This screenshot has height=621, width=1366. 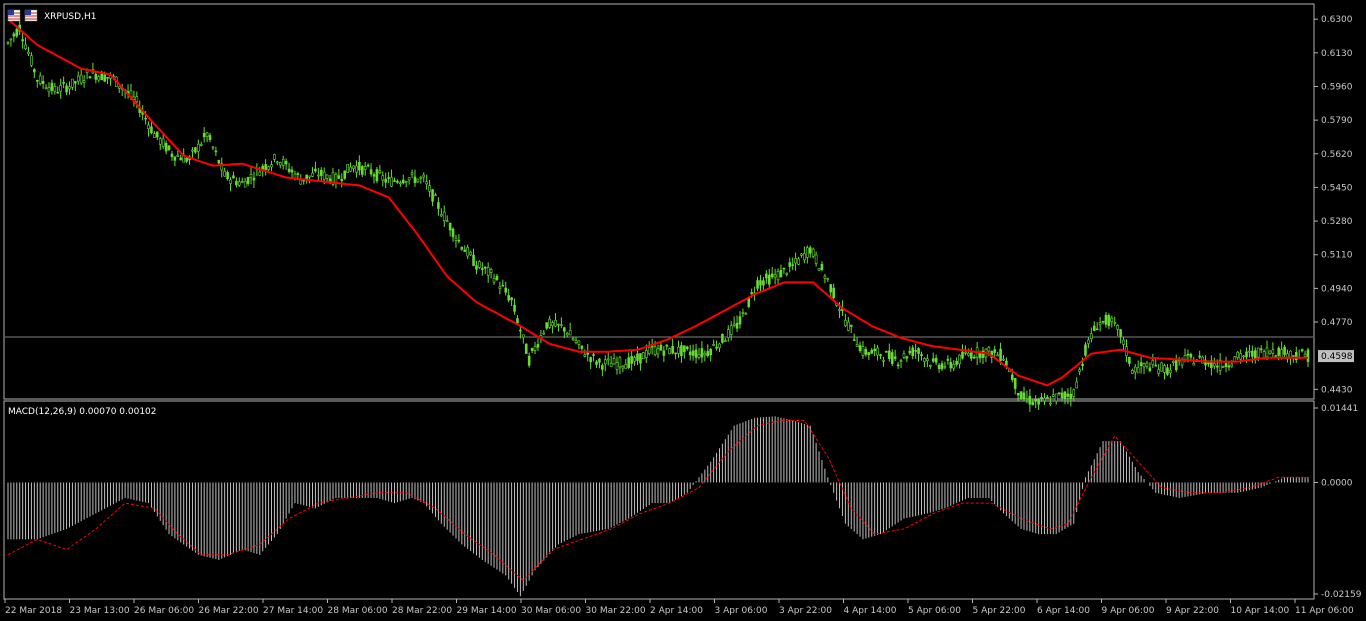 What do you see at coordinates (1337, 54) in the screenshot?
I see `price-tick-label: 0.6130` at bounding box center [1337, 54].